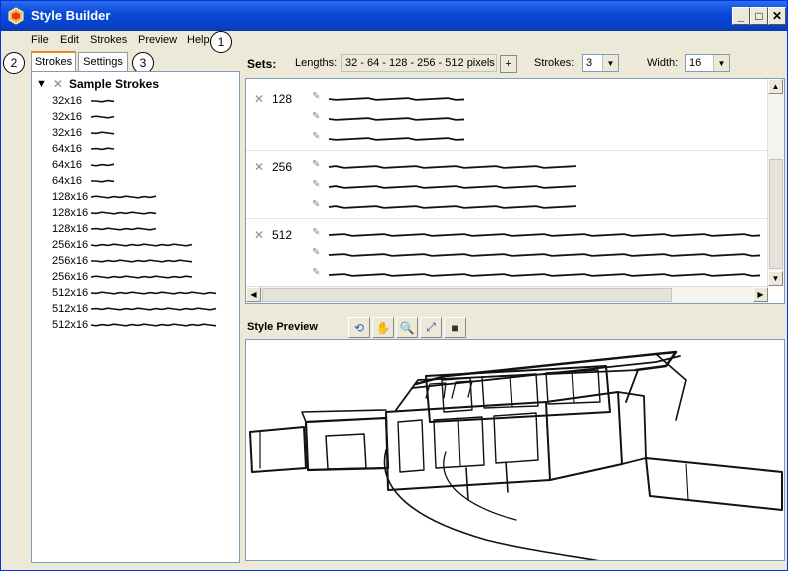  I want to click on scroll-left-icon: ◀, so click(253, 294).